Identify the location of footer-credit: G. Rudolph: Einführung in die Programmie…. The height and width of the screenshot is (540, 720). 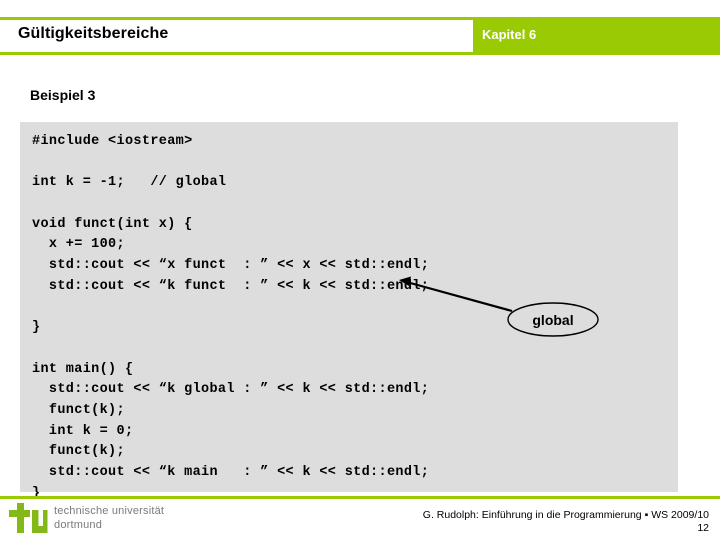
(565, 515).